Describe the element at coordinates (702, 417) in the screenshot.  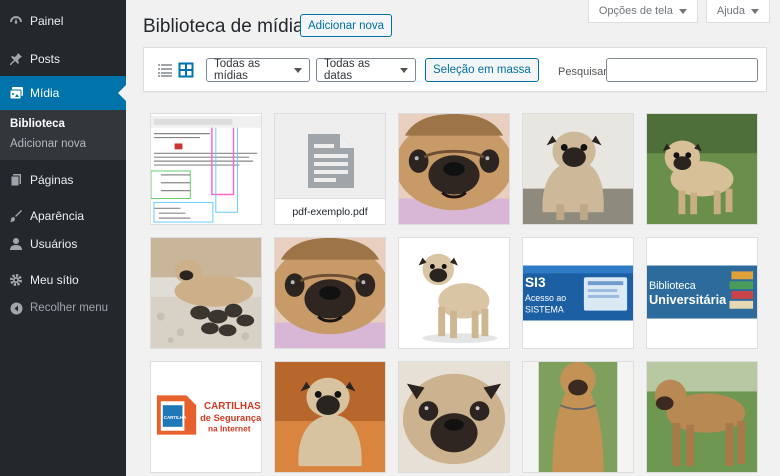
I see `media-item-mastiff-side` at that location.